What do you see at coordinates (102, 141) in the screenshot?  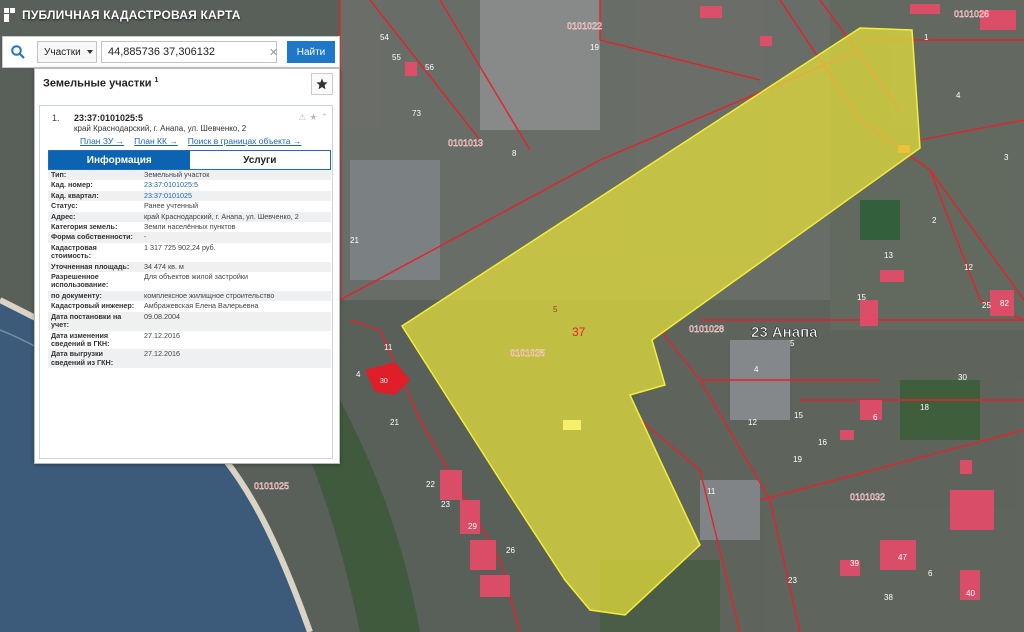 I see `plan-zu-link: План ЗУ →` at bounding box center [102, 141].